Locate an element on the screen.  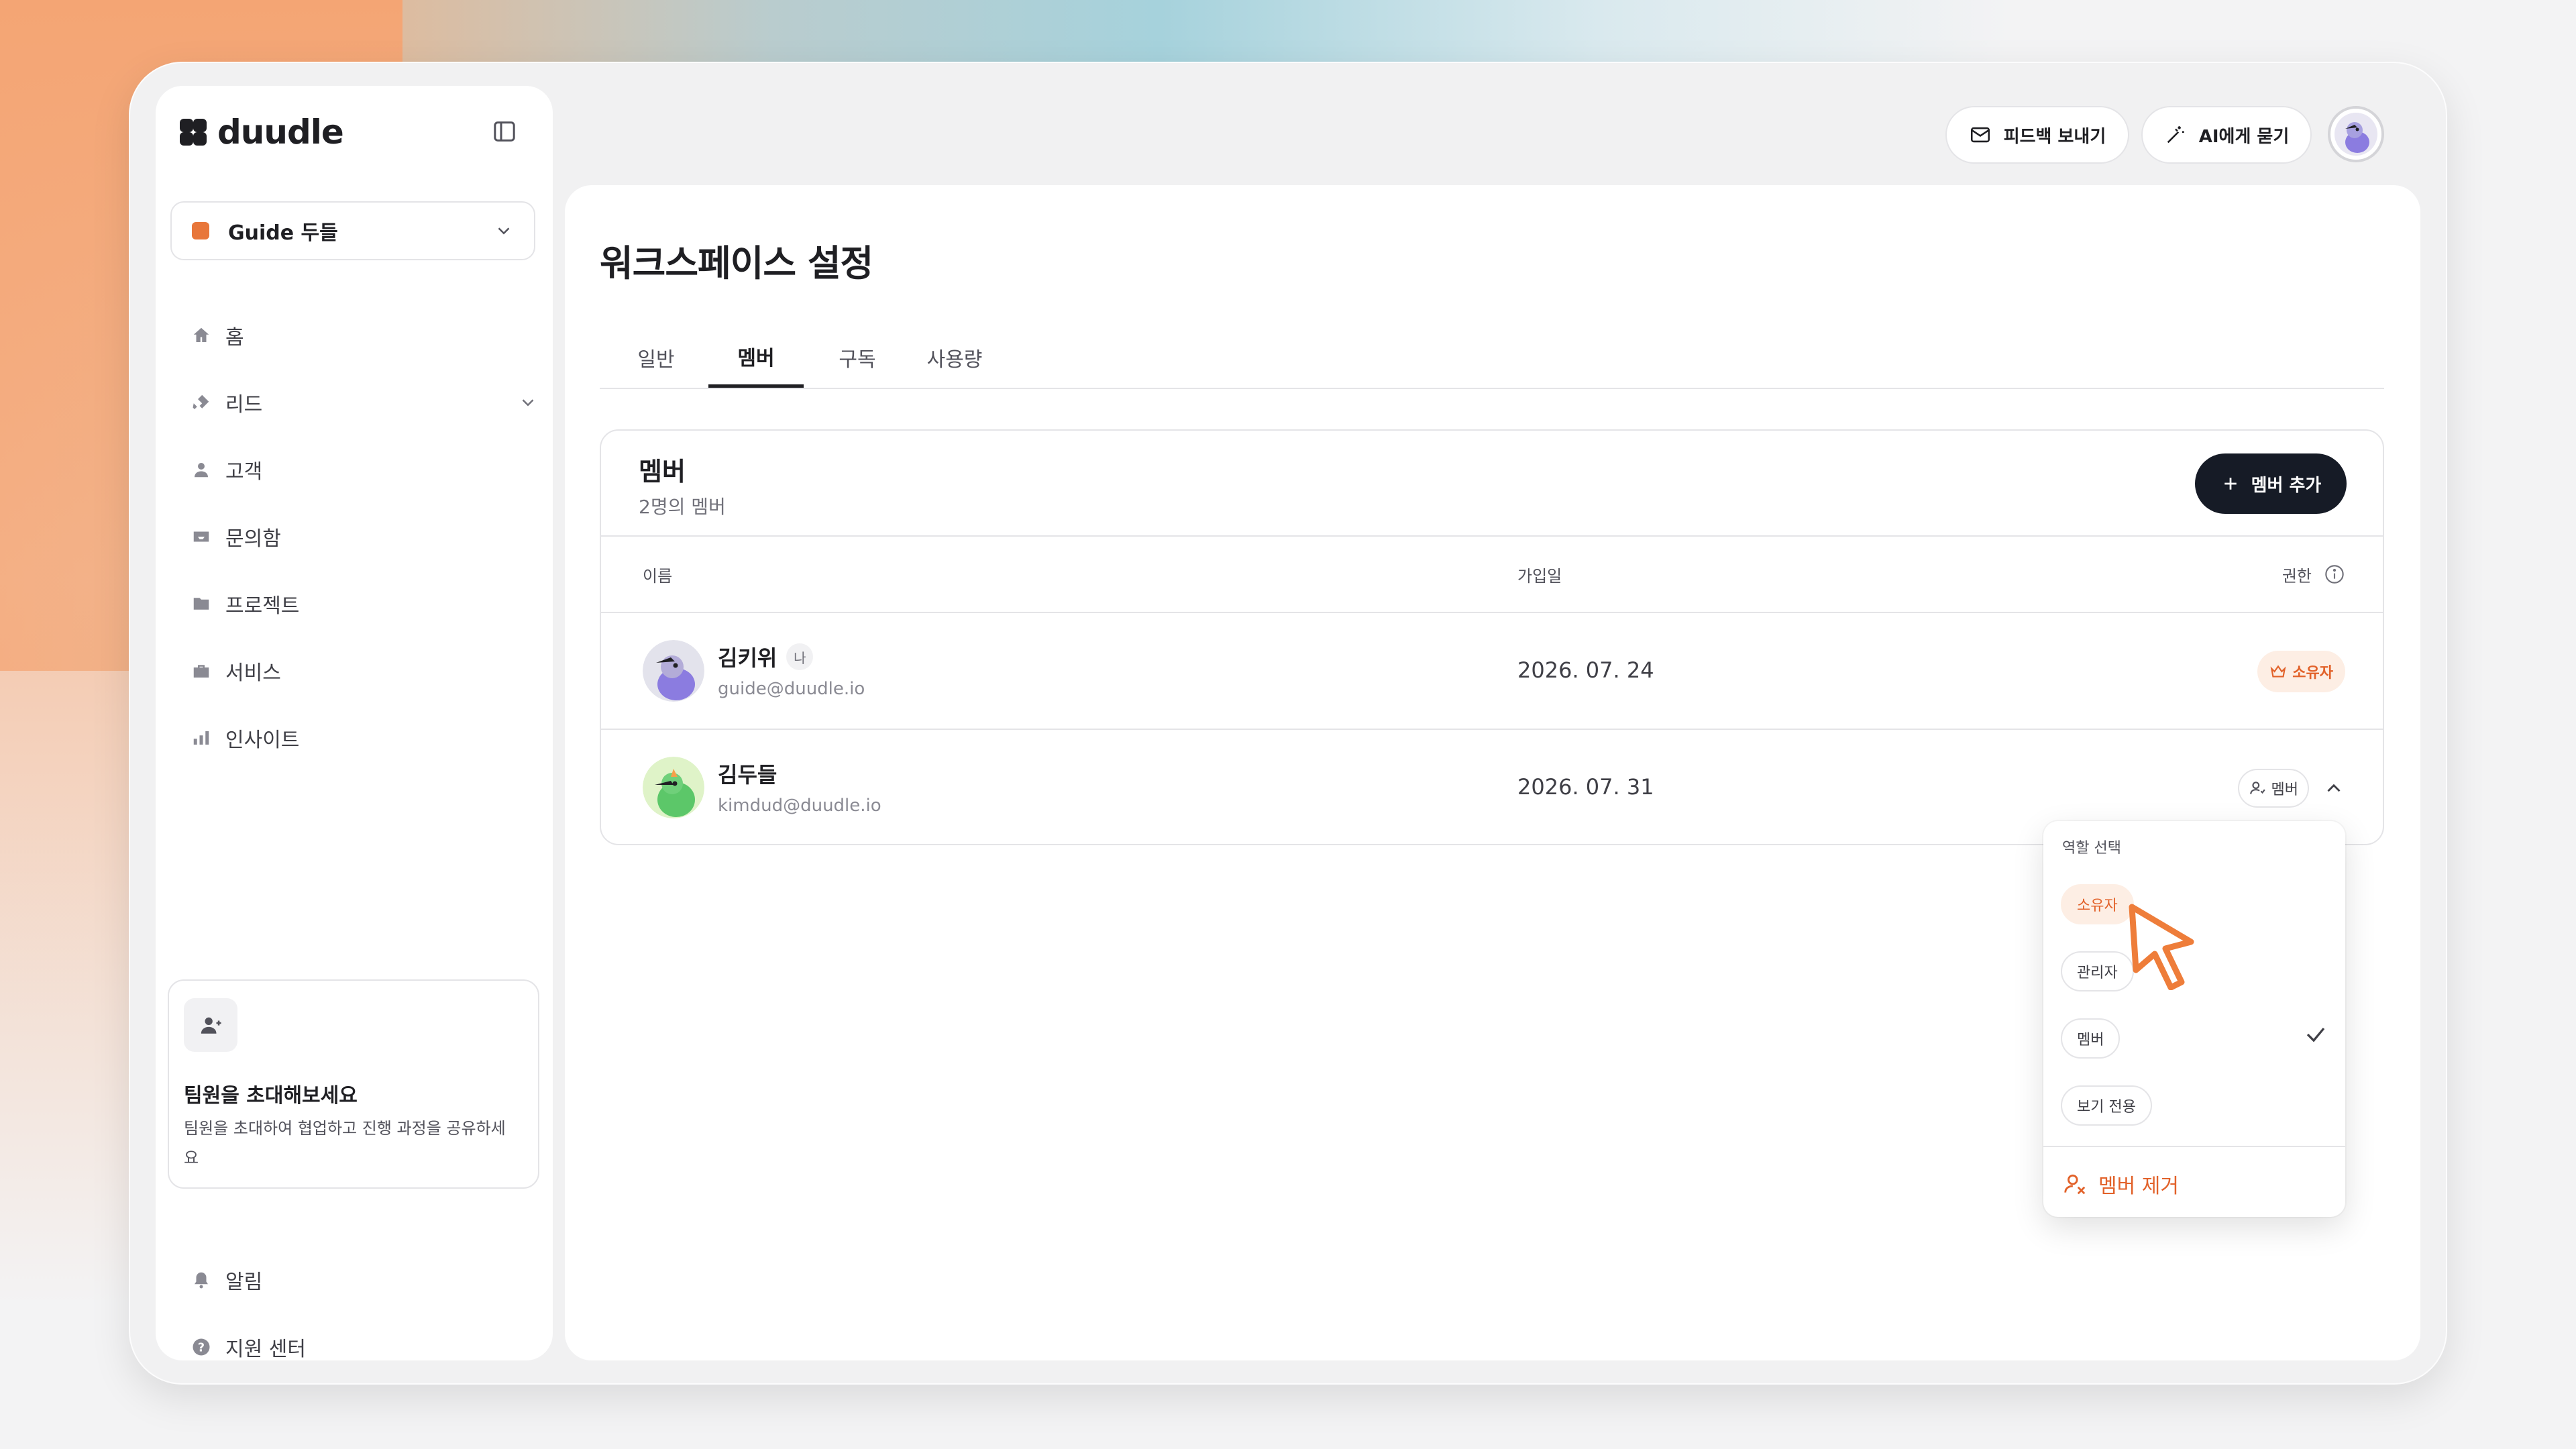
ask-ai-button: AI에게 묻기 is located at coordinates (2226, 135).